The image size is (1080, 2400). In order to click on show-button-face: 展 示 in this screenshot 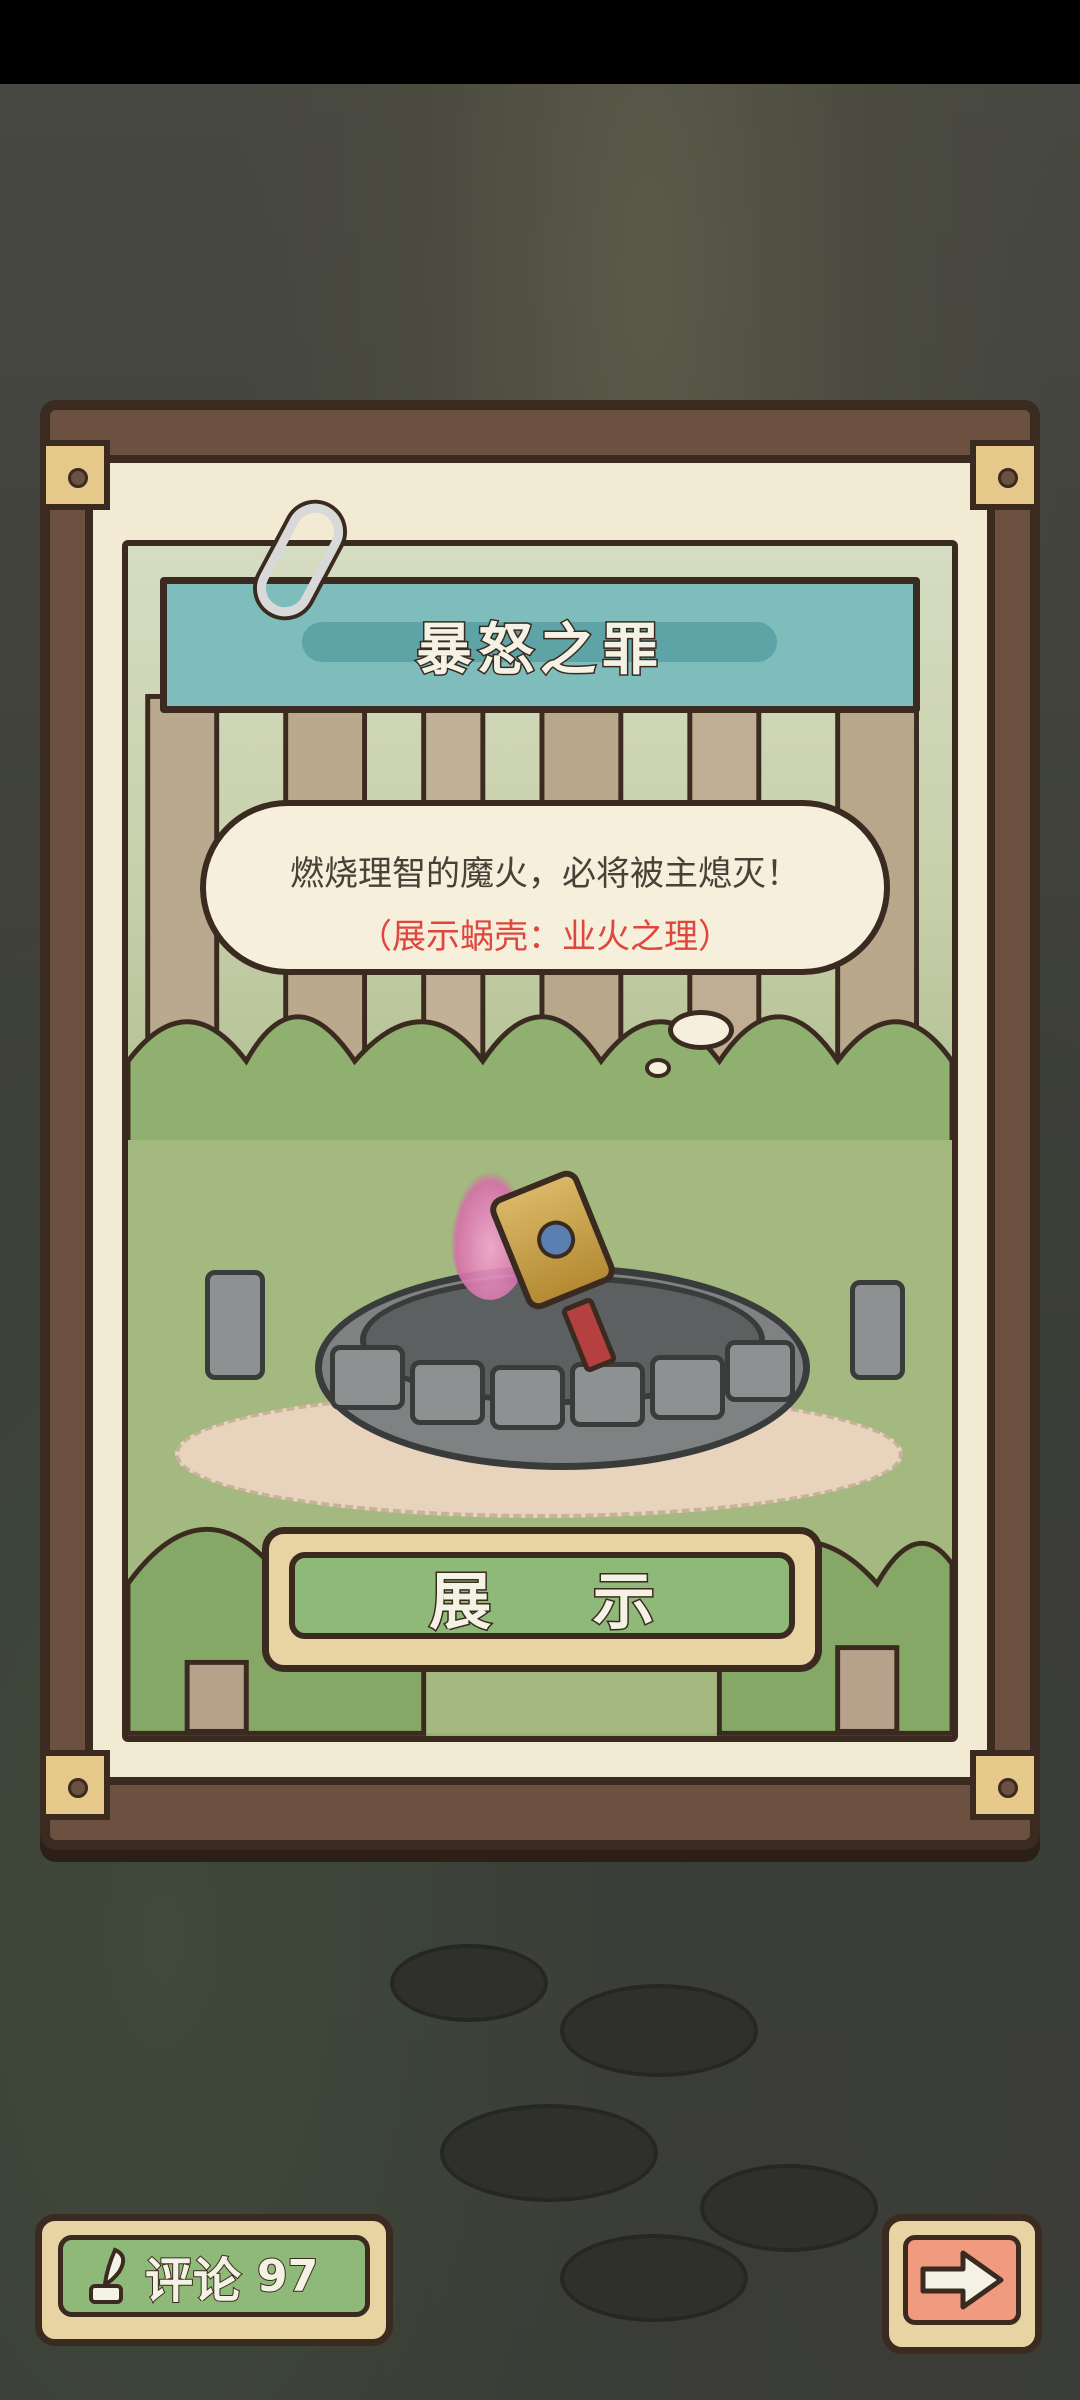, I will do `click(542, 1595)`.